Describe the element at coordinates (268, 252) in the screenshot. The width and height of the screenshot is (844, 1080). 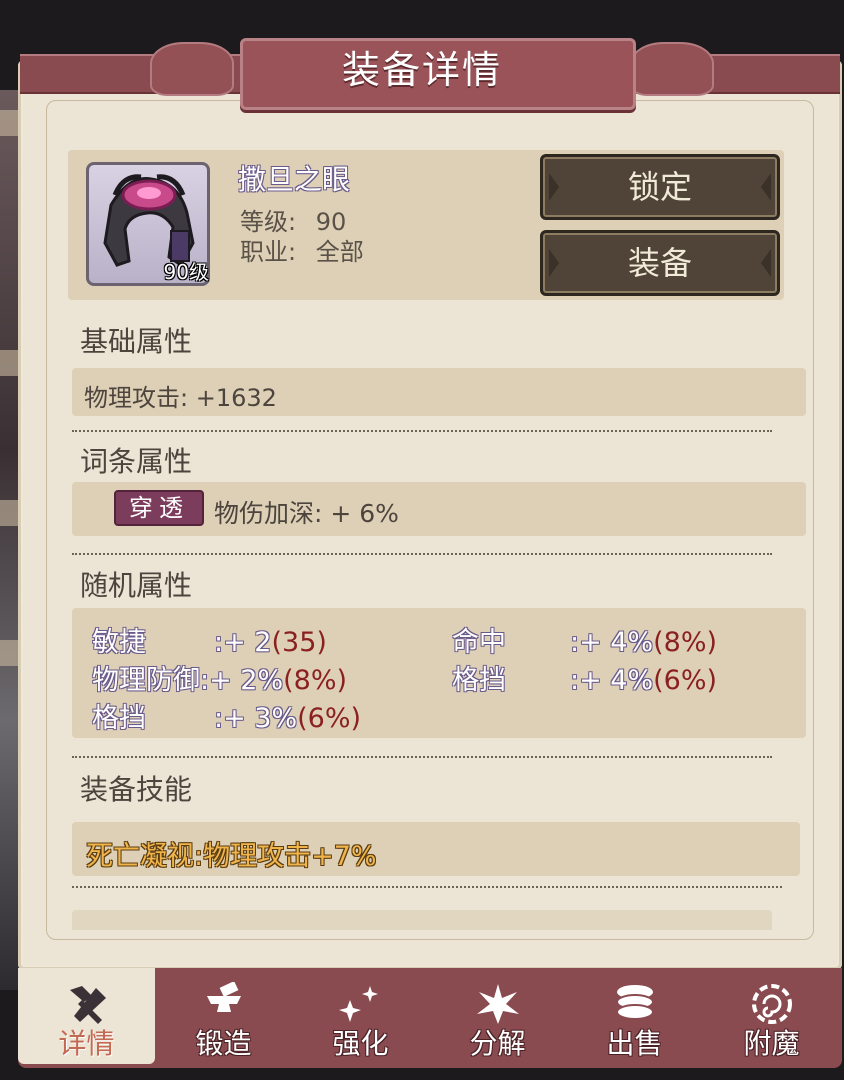
I see `item-class-label: 职业:` at that location.